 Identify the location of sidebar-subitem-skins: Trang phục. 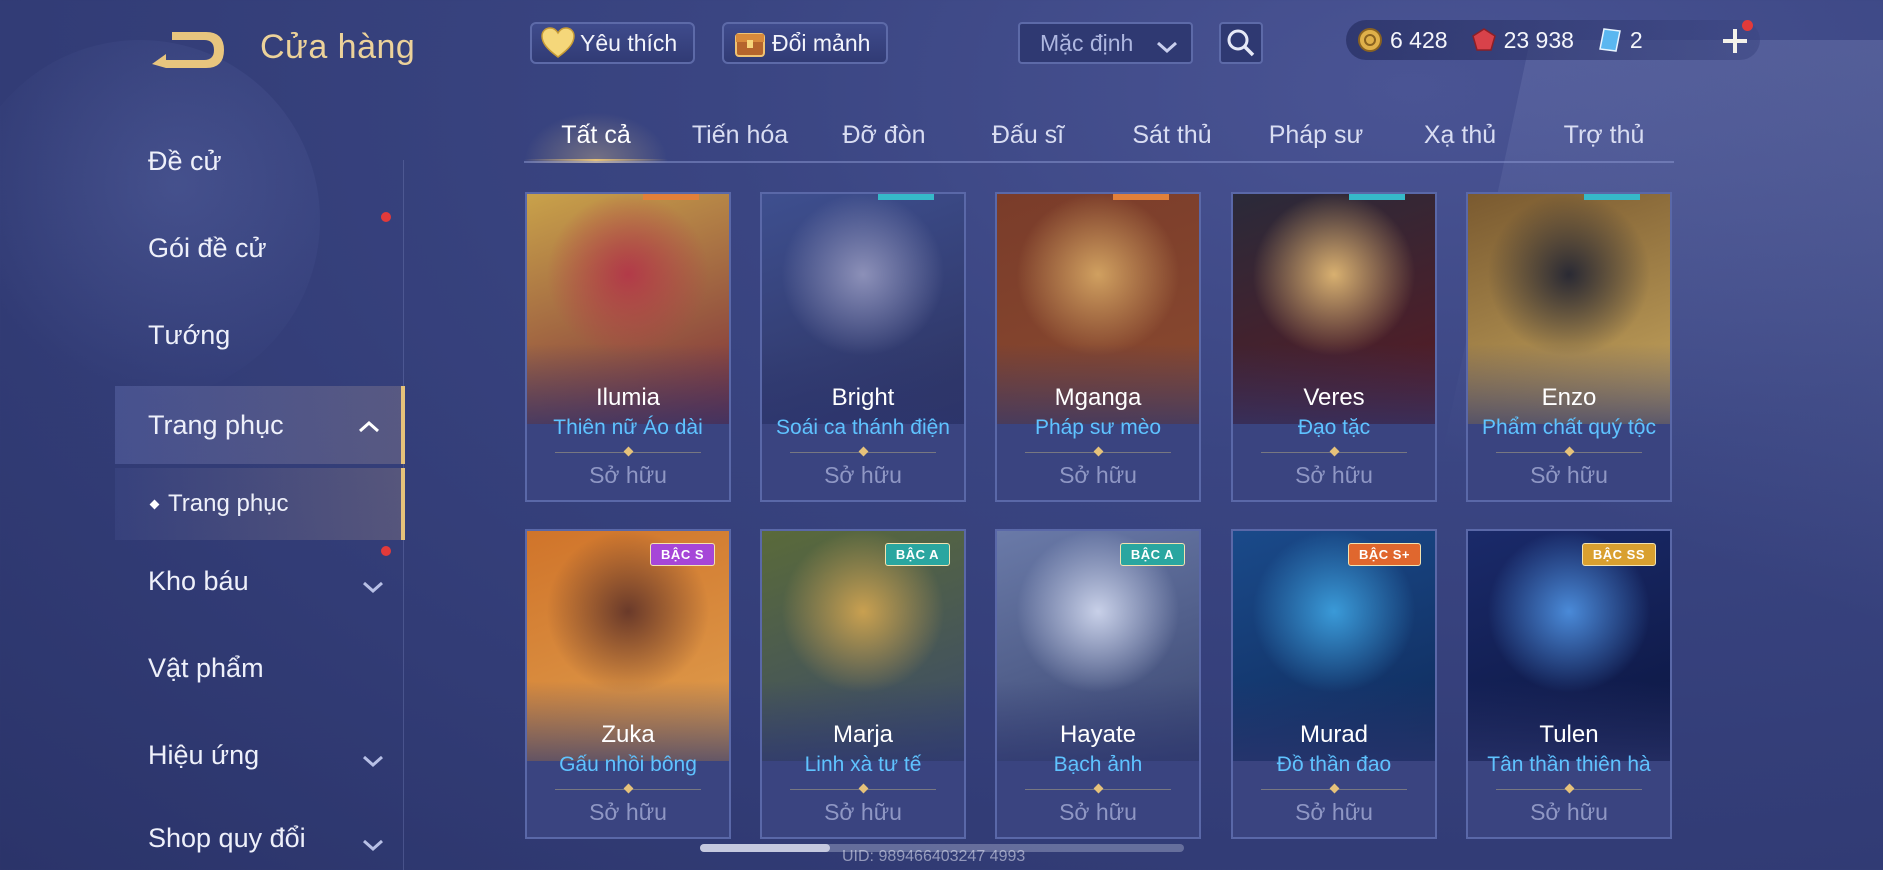
(260, 504).